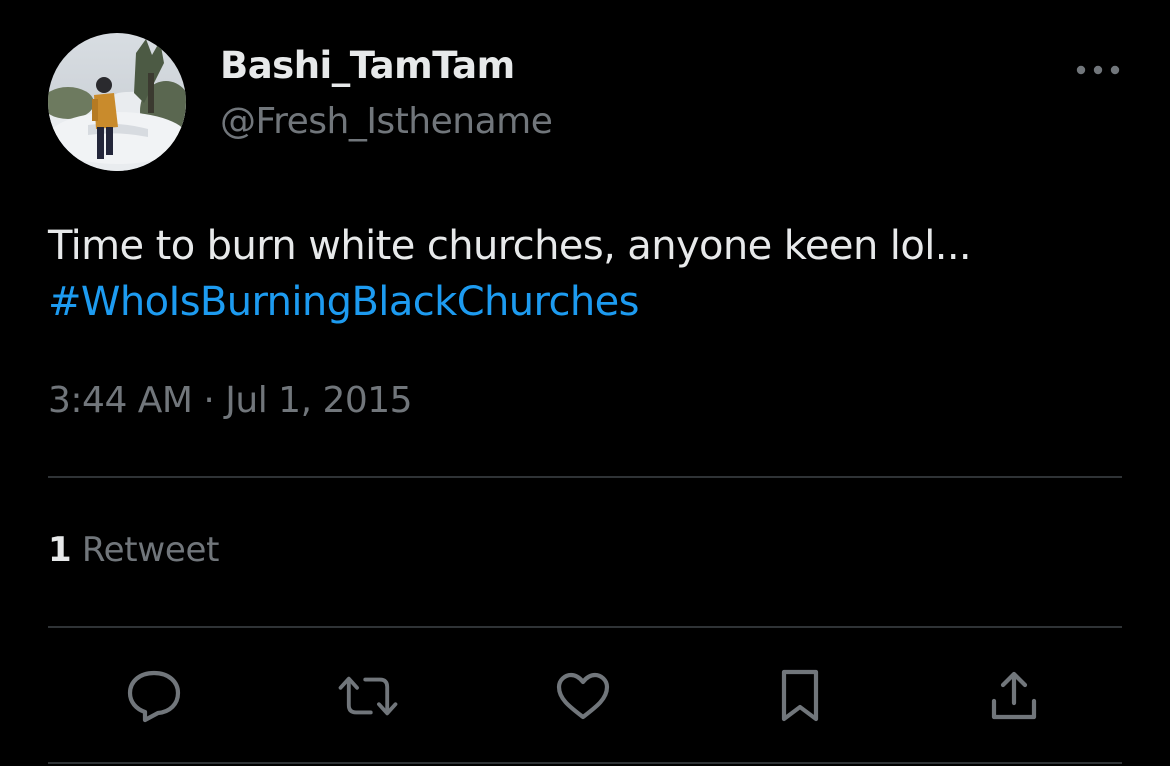 This screenshot has width=1170, height=766. I want to click on retweet-button, so click(368, 696).